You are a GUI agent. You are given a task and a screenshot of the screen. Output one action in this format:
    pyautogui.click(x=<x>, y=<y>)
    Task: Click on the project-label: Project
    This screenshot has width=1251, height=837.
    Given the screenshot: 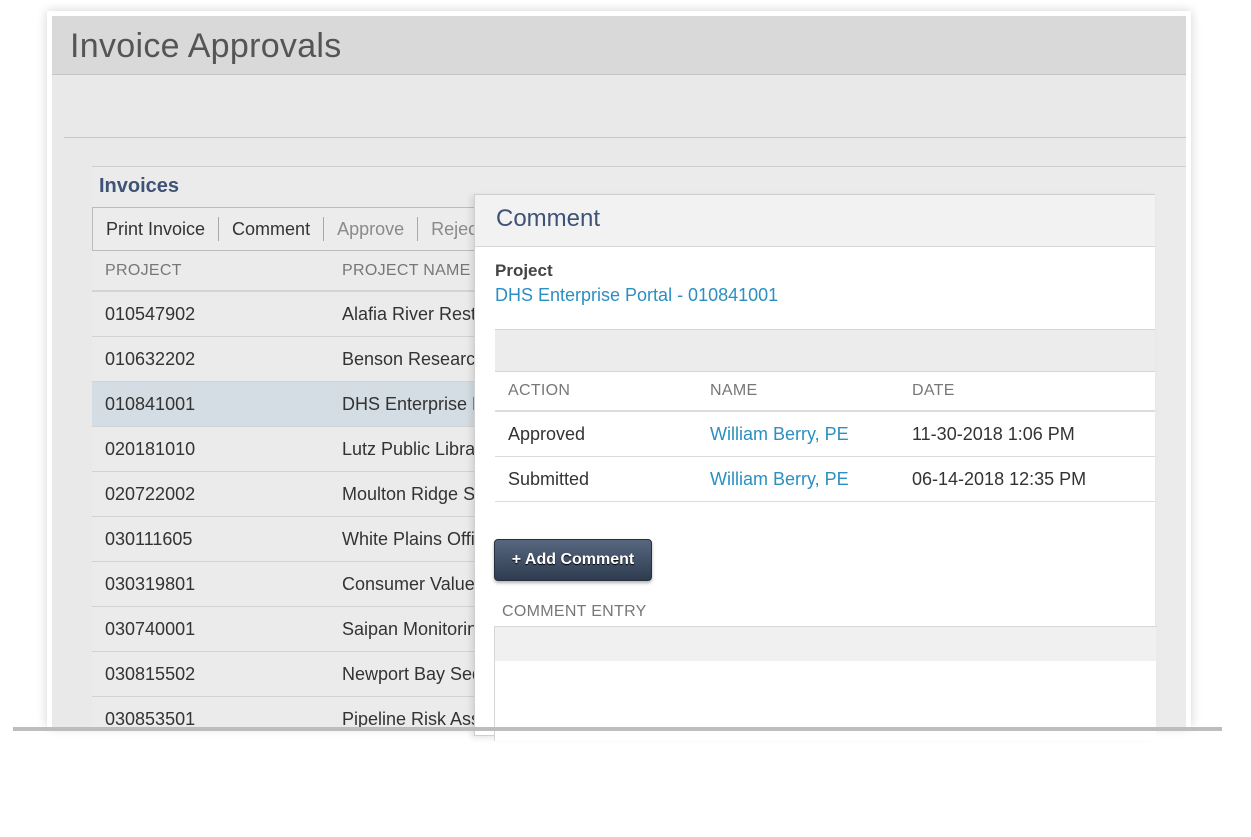 What is the action you would take?
    pyautogui.click(x=524, y=270)
    